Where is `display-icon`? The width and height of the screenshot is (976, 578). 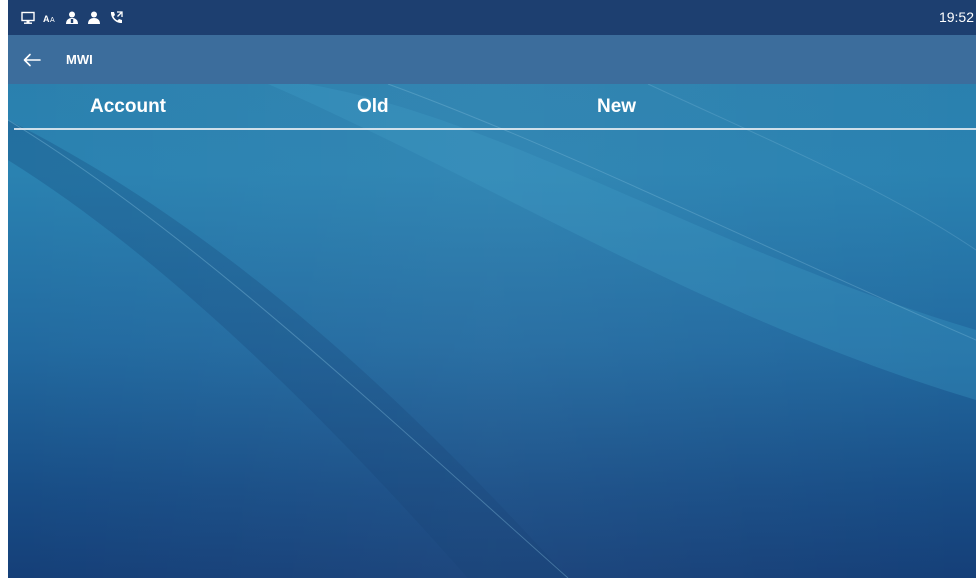 display-icon is located at coordinates (28, 18).